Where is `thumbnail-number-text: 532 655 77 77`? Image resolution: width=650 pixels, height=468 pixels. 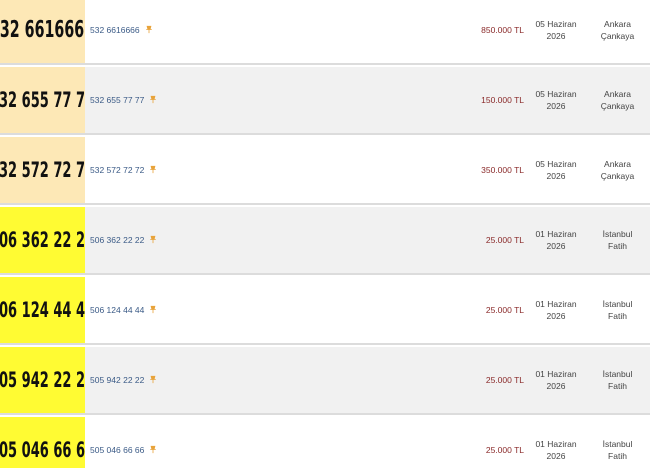 thumbnail-number-text: 532 655 77 77 is located at coordinates (42, 100).